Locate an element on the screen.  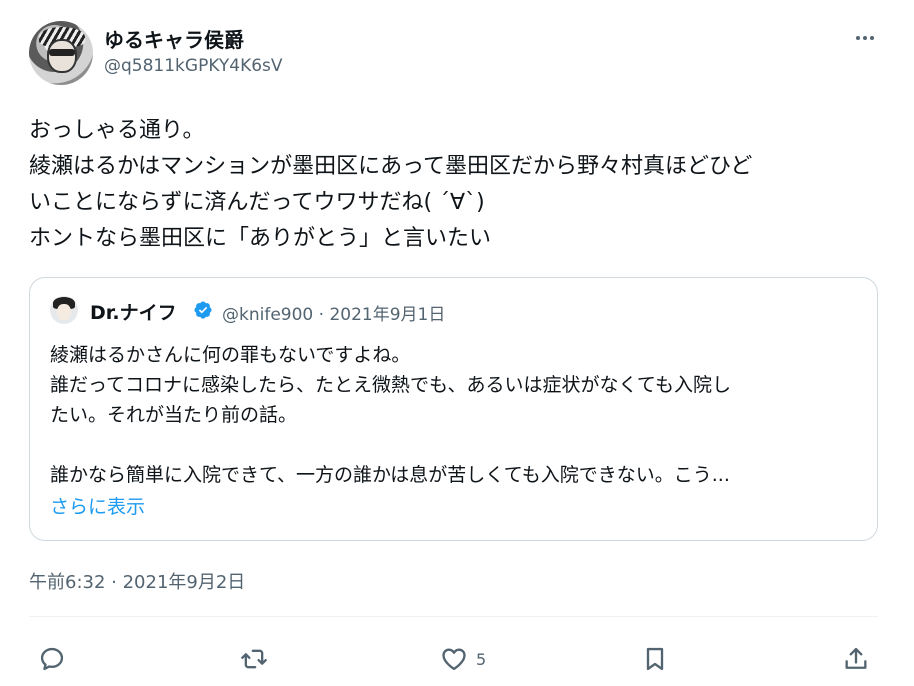
user-handle: @q5811kGPKY4K6sV is located at coordinates (193, 66).